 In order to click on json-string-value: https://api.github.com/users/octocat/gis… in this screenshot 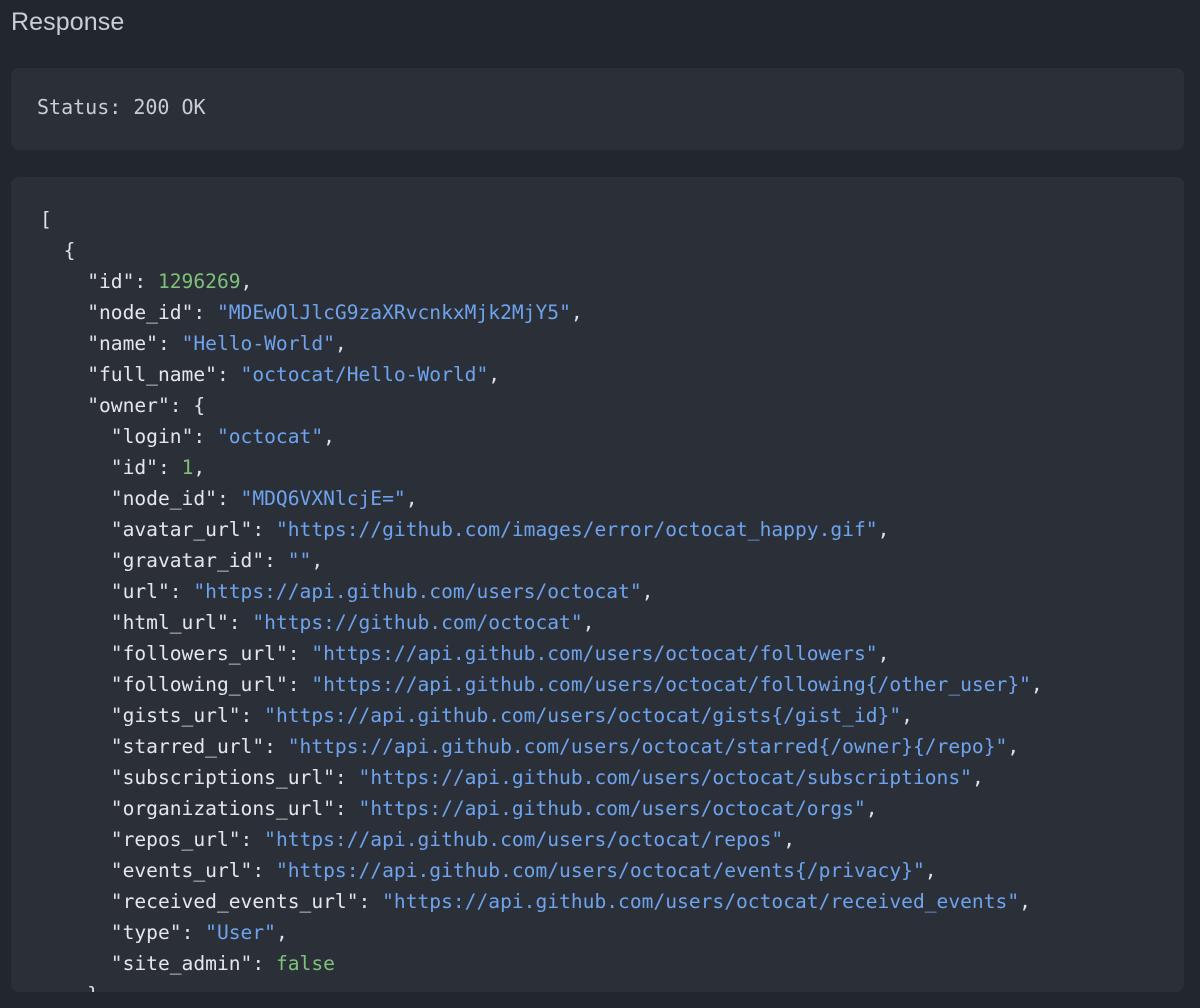, I will do `click(582, 715)`.